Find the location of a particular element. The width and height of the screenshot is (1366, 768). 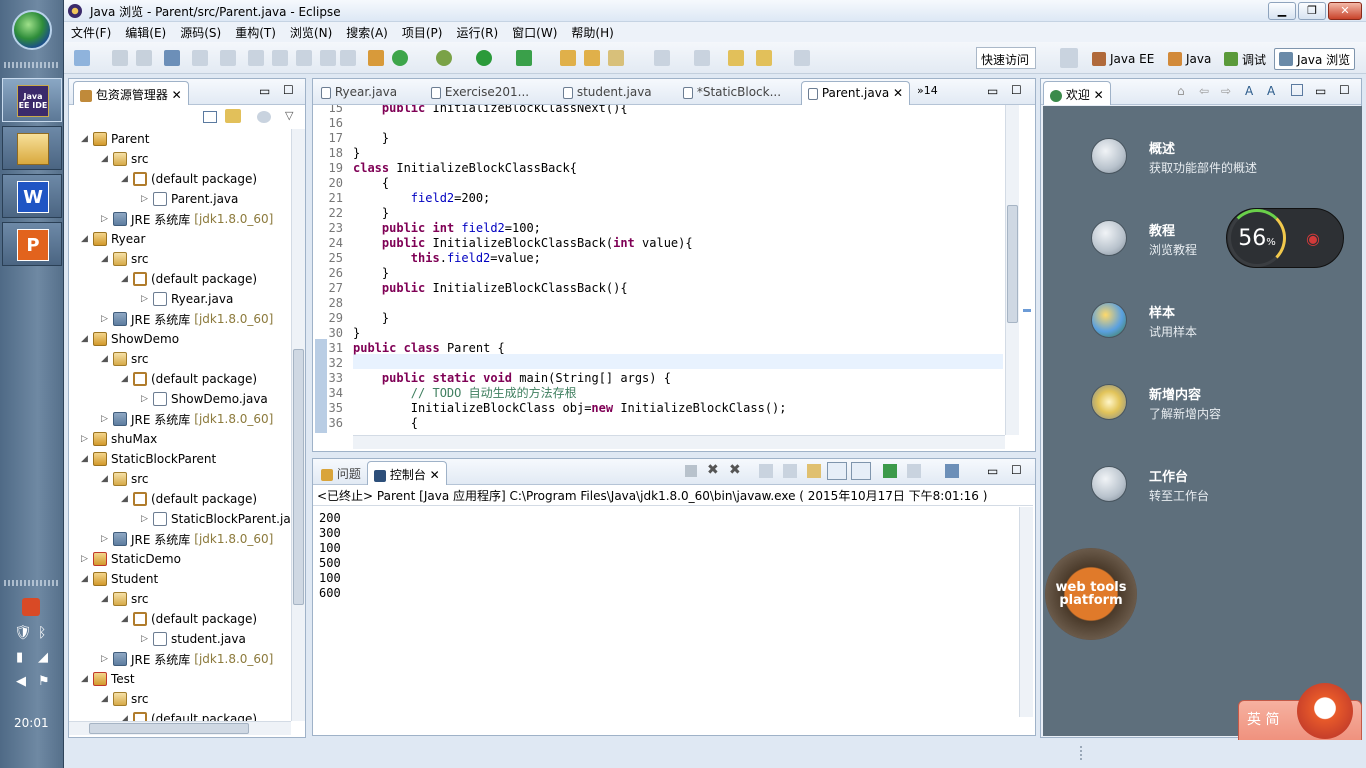

network-signal-icon: ◢ is located at coordinates (43, 657).